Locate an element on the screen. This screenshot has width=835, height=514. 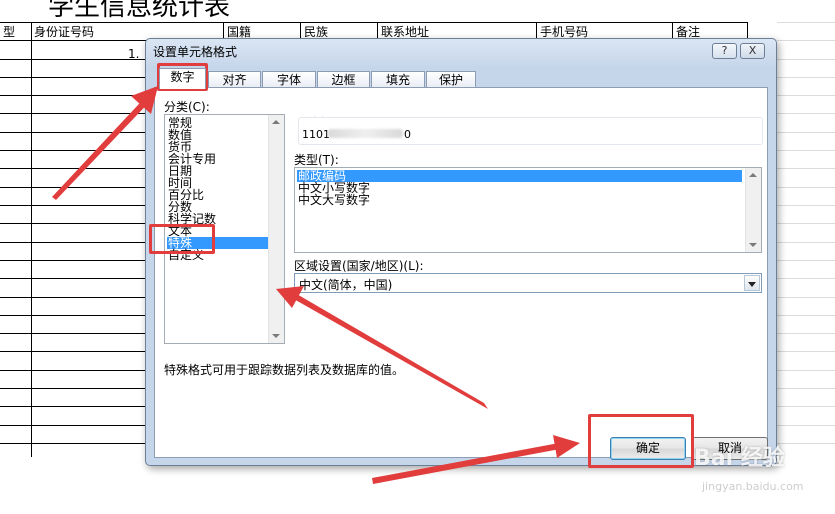
highlight-special-category is located at coordinates (182, 239).